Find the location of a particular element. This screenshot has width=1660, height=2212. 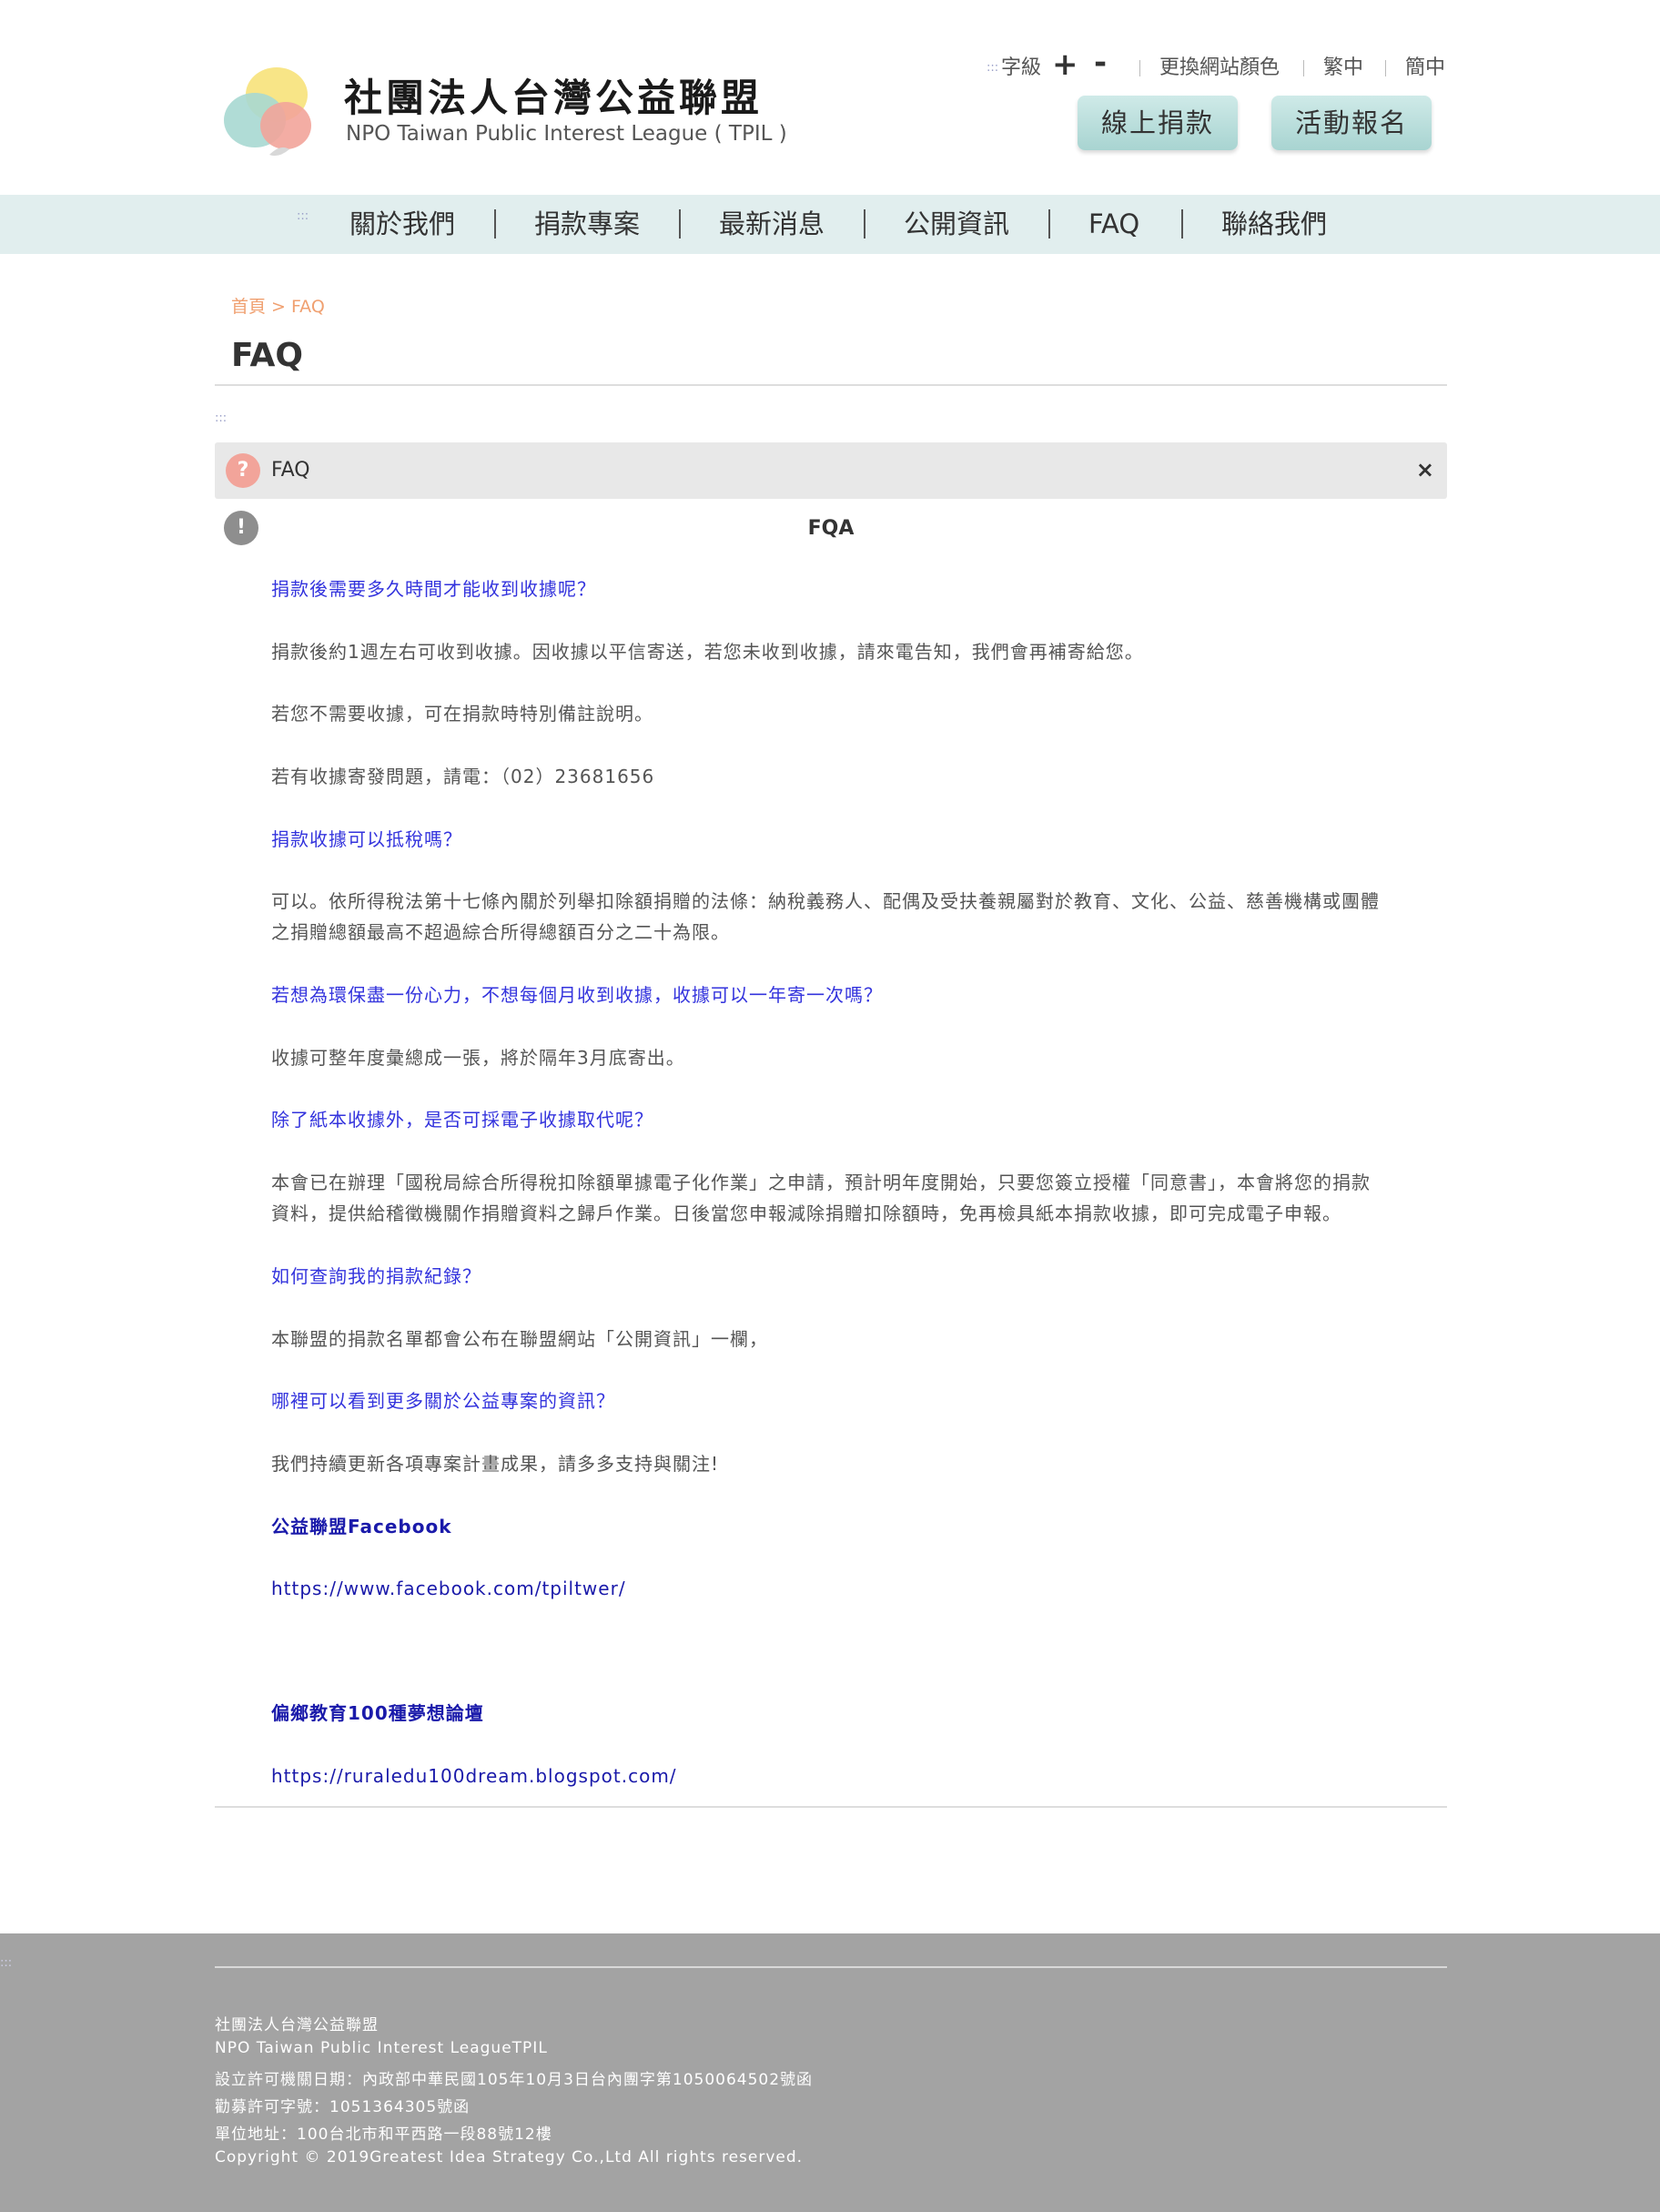

online-donation-button: 線上捐款 is located at coordinates (1158, 123).